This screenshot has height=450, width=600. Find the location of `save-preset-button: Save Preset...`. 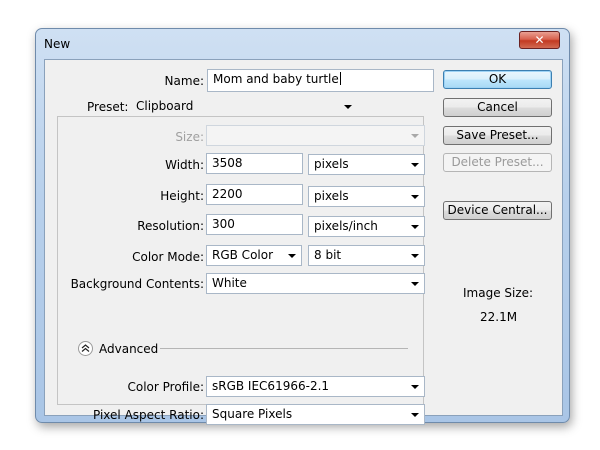

save-preset-button: Save Preset... is located at coordinates (497, 135).